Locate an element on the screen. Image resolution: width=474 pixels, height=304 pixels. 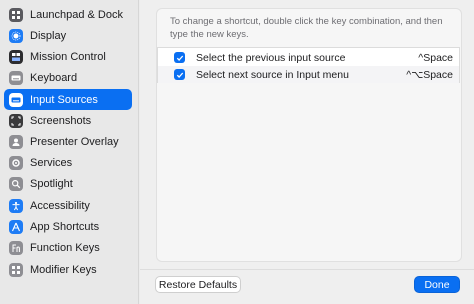
footer-divider is located at coordinates (307, 269).